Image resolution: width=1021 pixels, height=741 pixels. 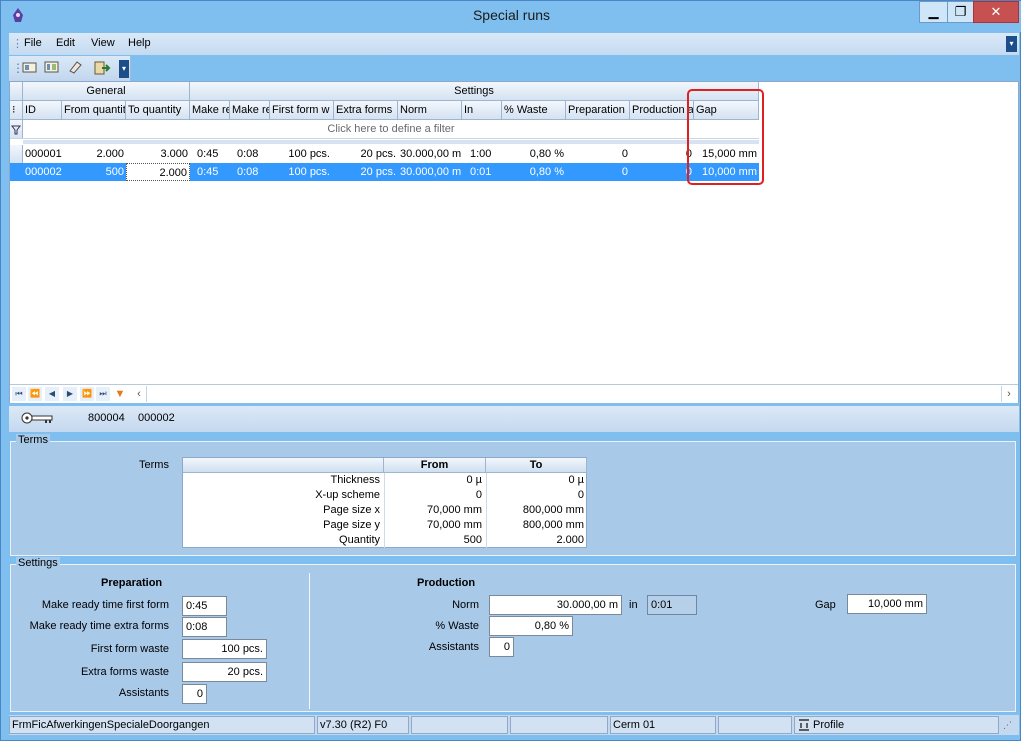 I want to click on menu-file: File, so click(x=33, y=43).